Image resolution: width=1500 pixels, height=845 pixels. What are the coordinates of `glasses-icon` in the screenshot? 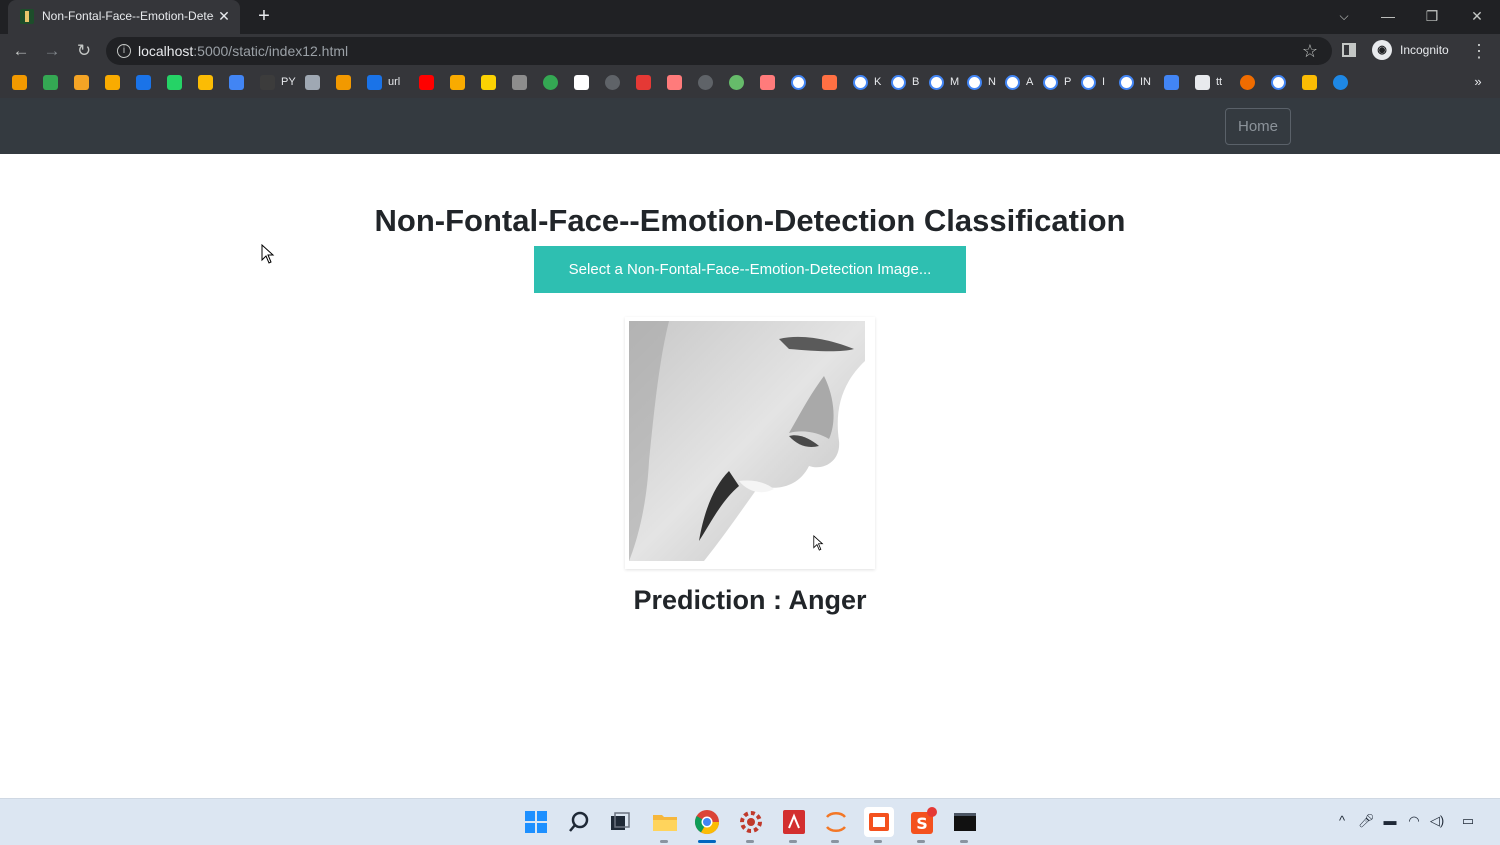 It's located at (519, 82).